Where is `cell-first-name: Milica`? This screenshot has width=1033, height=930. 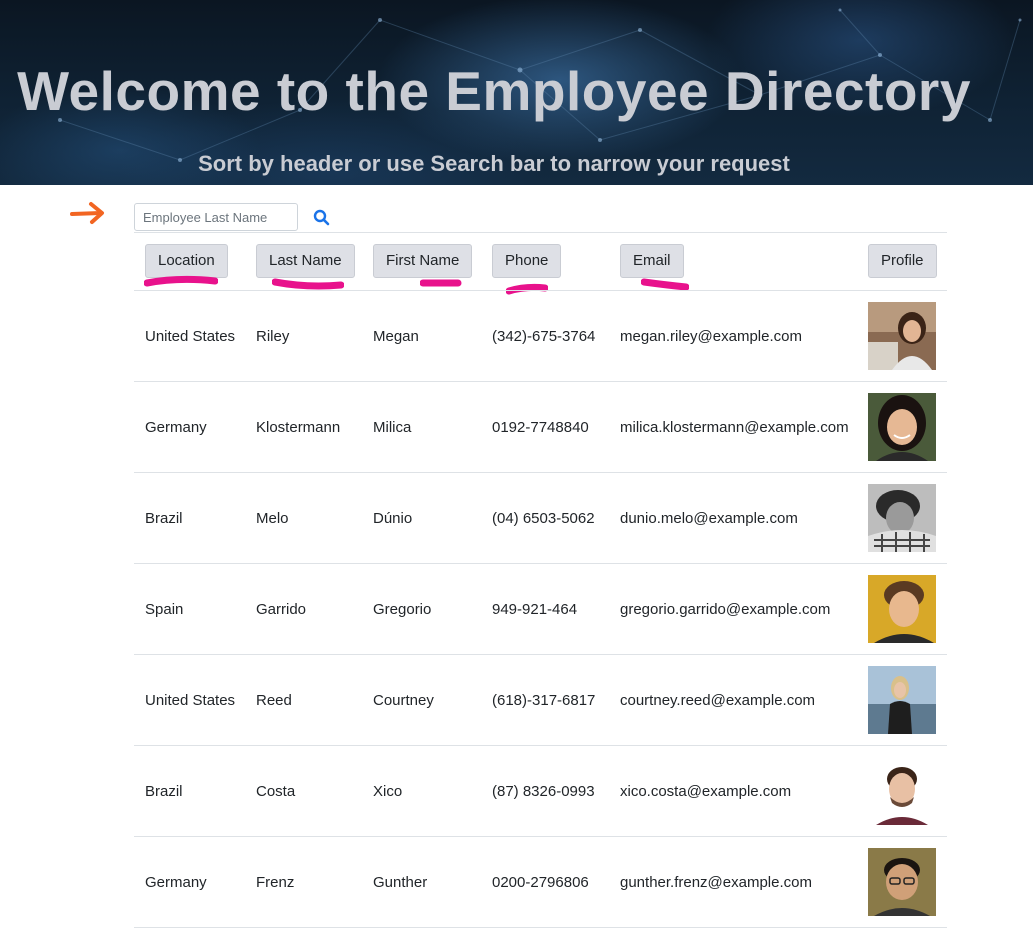
cell-first-name: Milica is located at coordinates (392, 427).